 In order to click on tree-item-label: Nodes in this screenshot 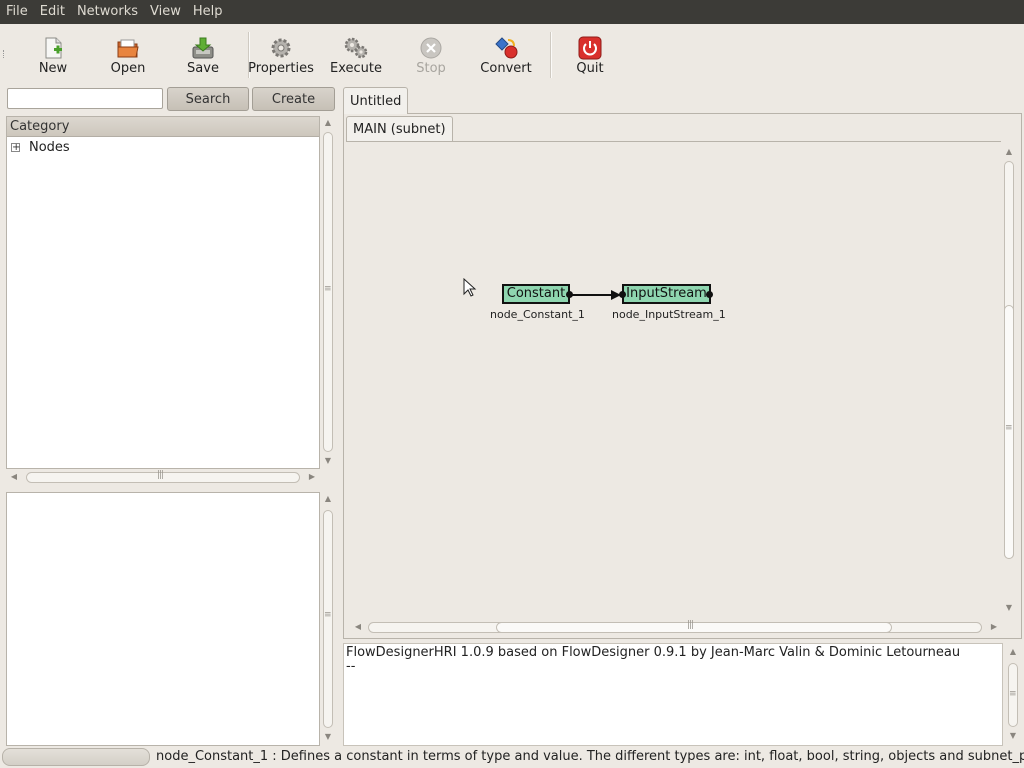, I will do `click(49, 147)`.